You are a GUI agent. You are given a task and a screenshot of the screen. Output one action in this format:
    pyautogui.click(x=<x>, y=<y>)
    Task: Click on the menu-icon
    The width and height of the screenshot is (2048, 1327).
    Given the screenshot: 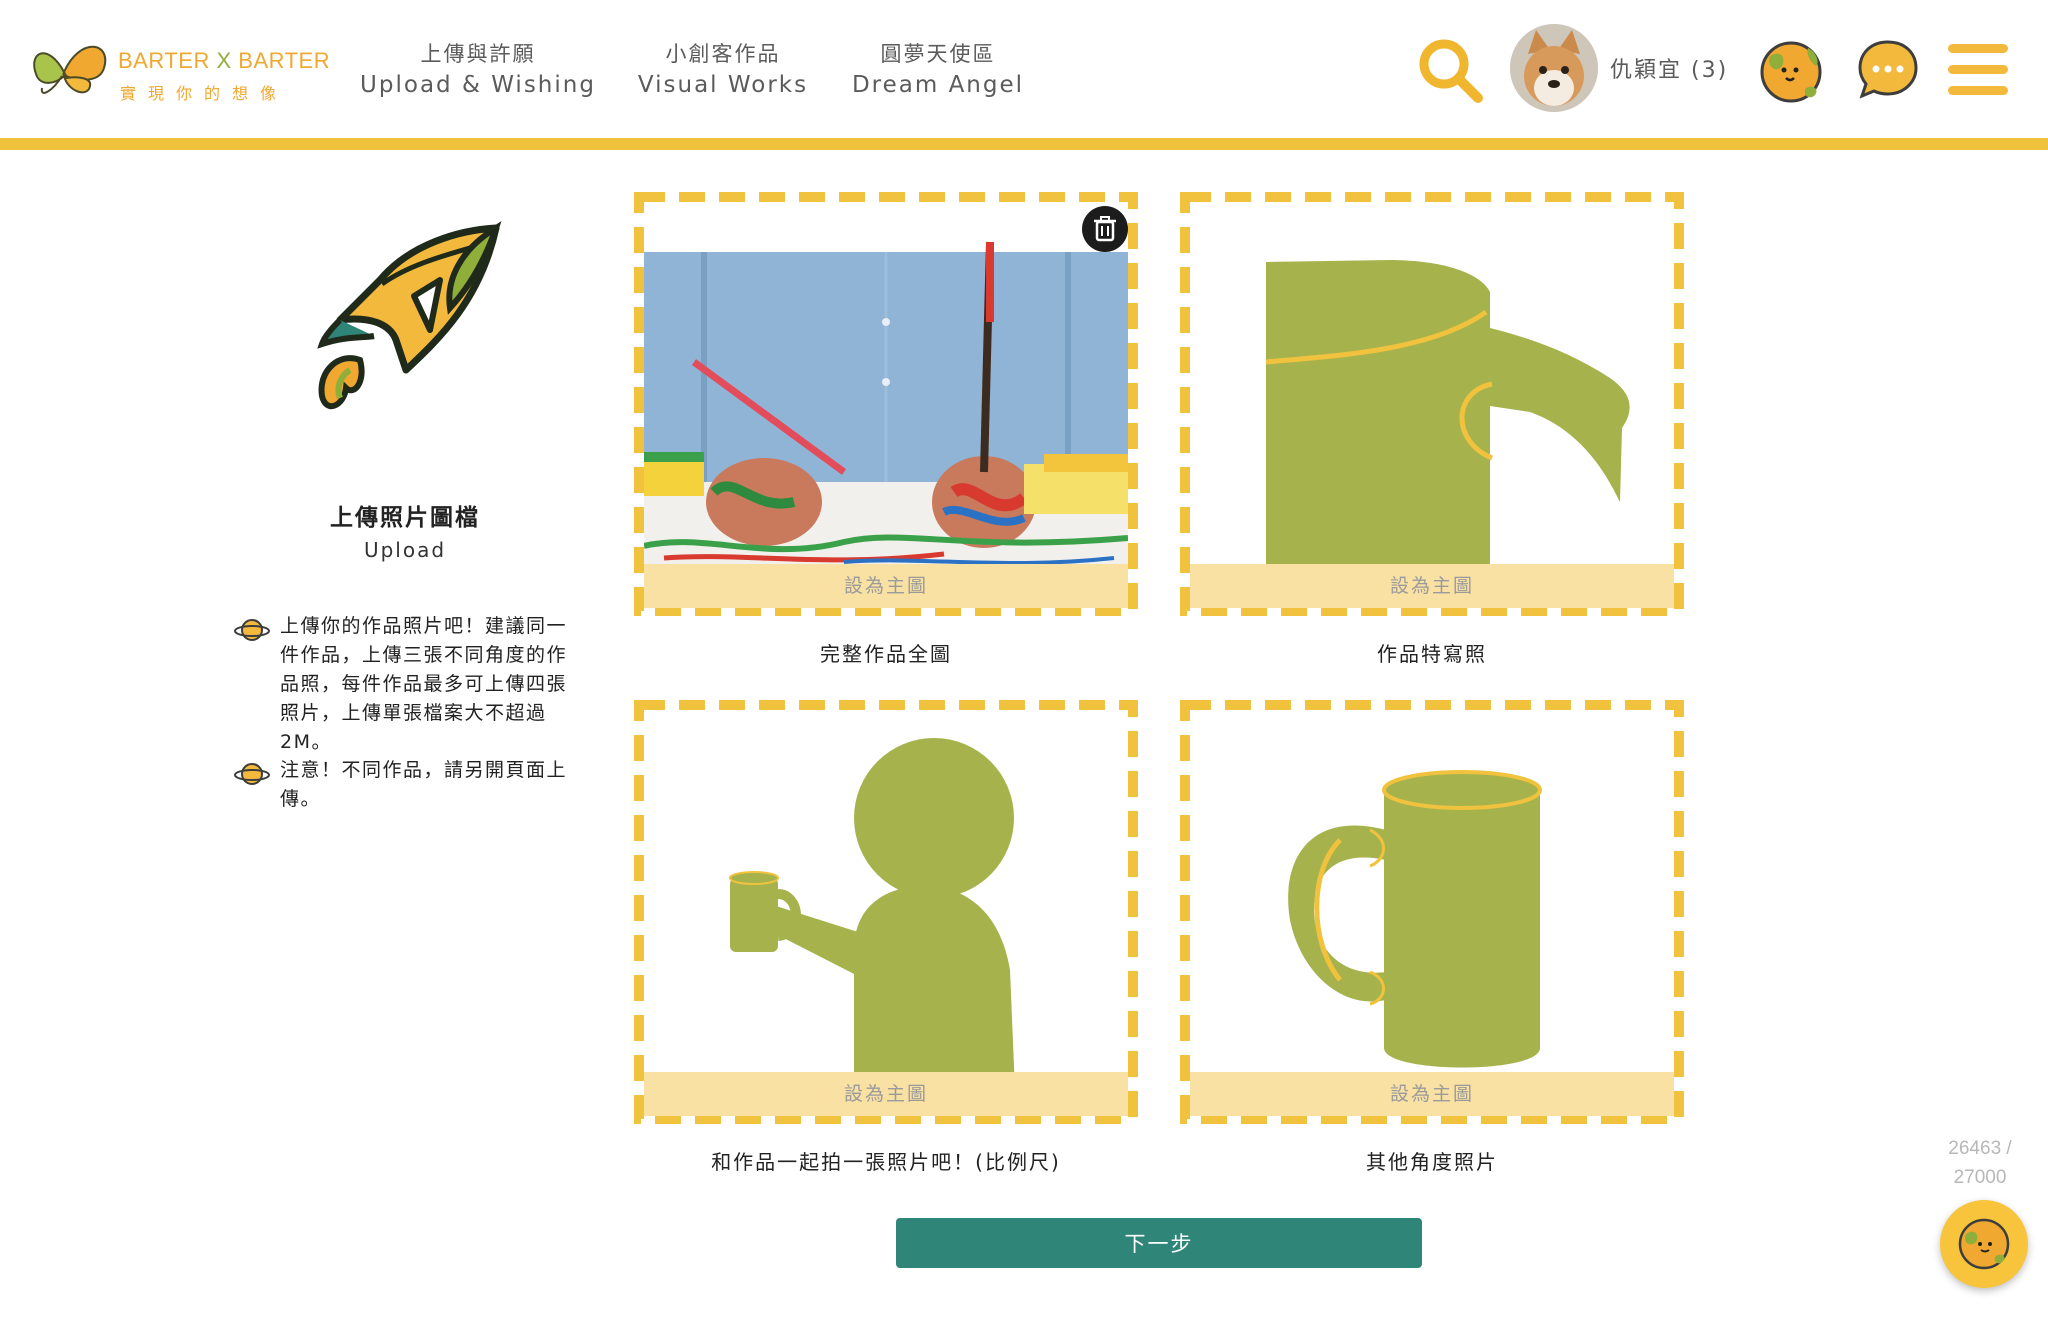 What is the action you would take?
    pyautogui.click(x=1978, y=69)
    